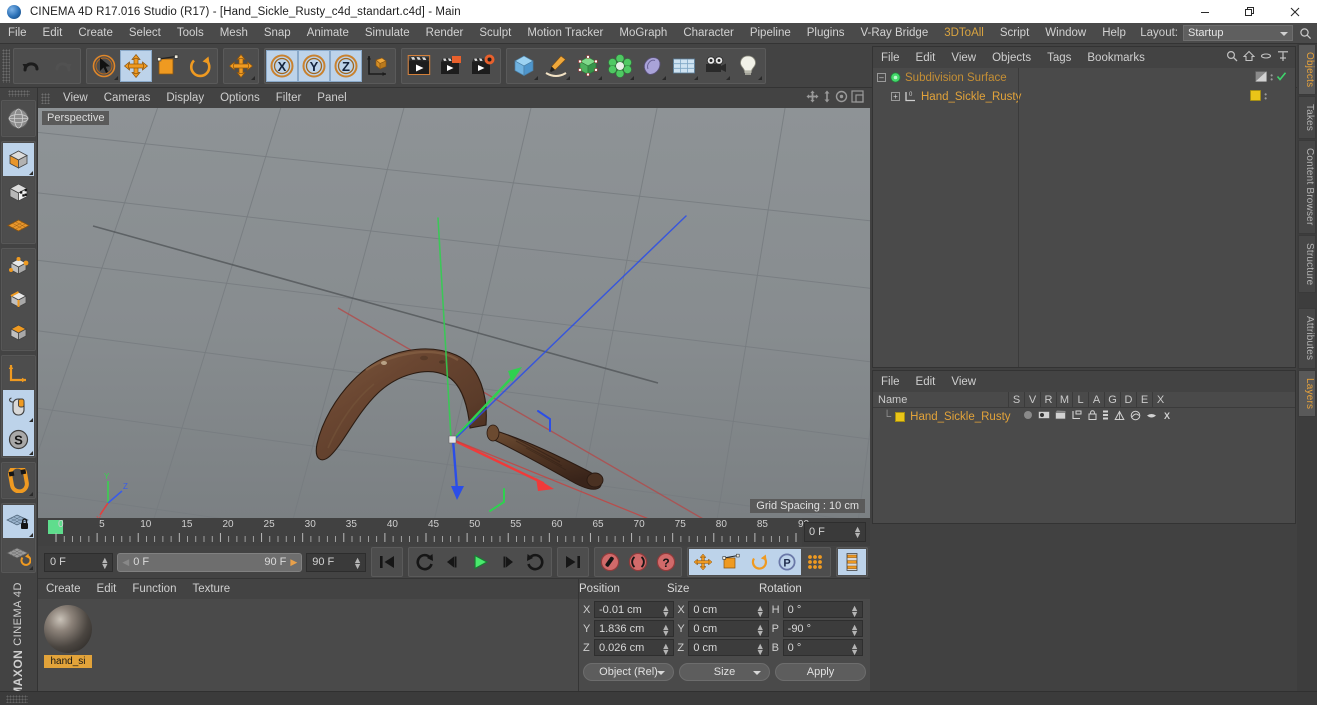  Describe the element at coordinates (812, 98) in the screenshot. I see `pan-view-icon` at that location.